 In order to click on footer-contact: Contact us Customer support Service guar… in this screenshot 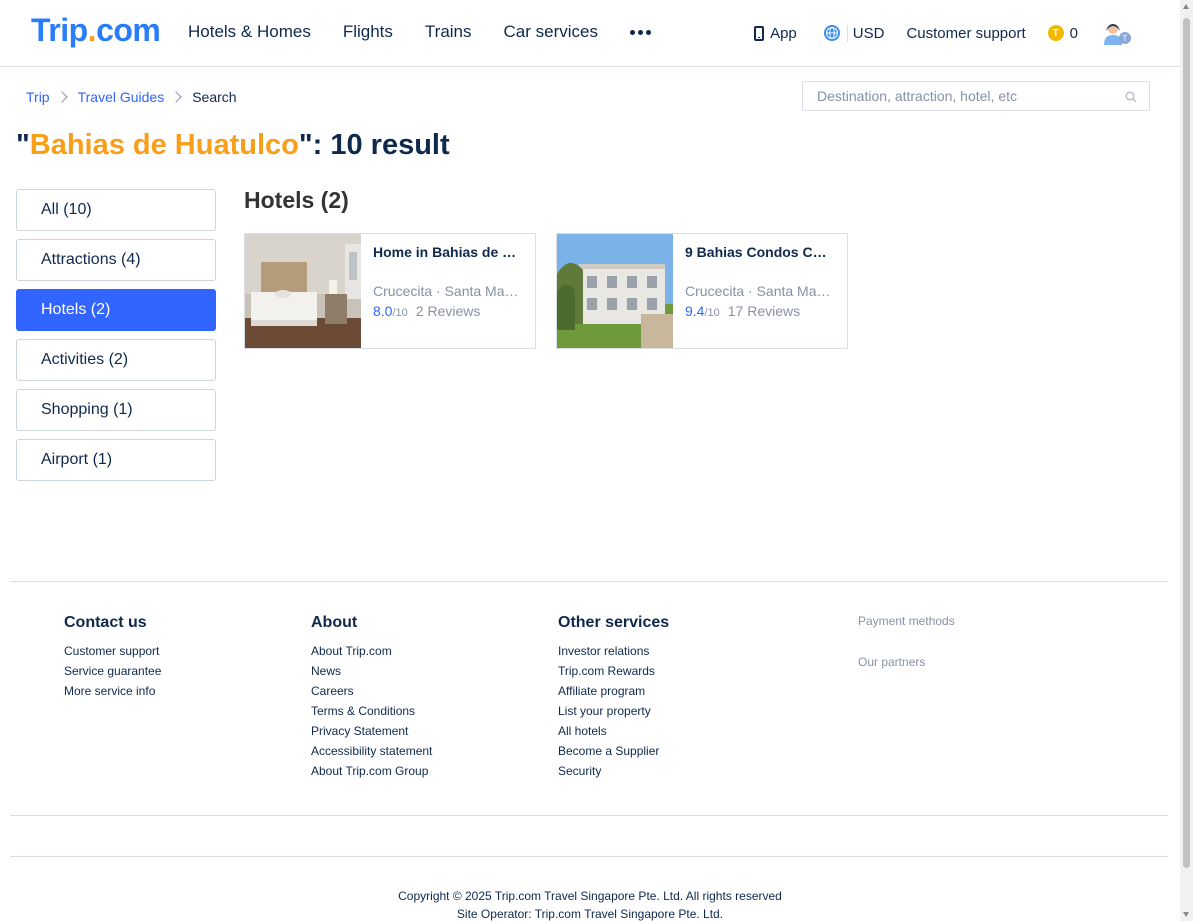, I will do `click(112, 657)`.